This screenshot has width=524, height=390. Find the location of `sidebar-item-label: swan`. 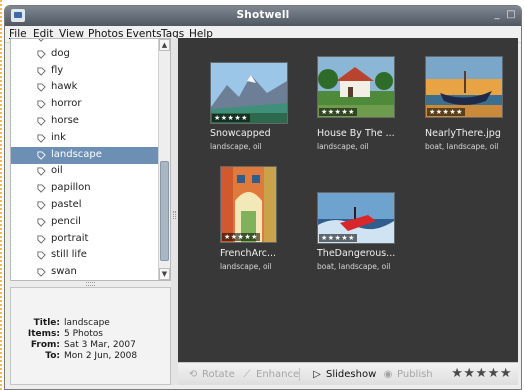

sidebar-item-label: swan is located at coordinates (64, 272).